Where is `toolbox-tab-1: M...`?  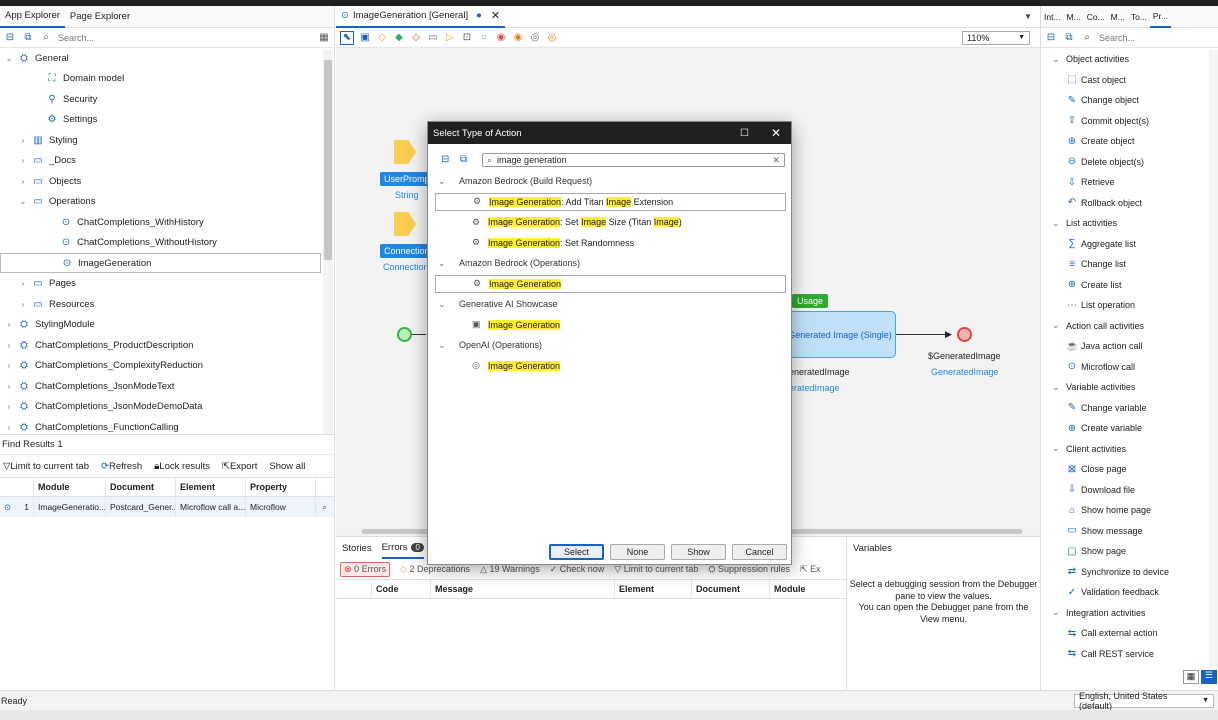
toolbox-tab-1: M... is located at coordinates (1074, 17).